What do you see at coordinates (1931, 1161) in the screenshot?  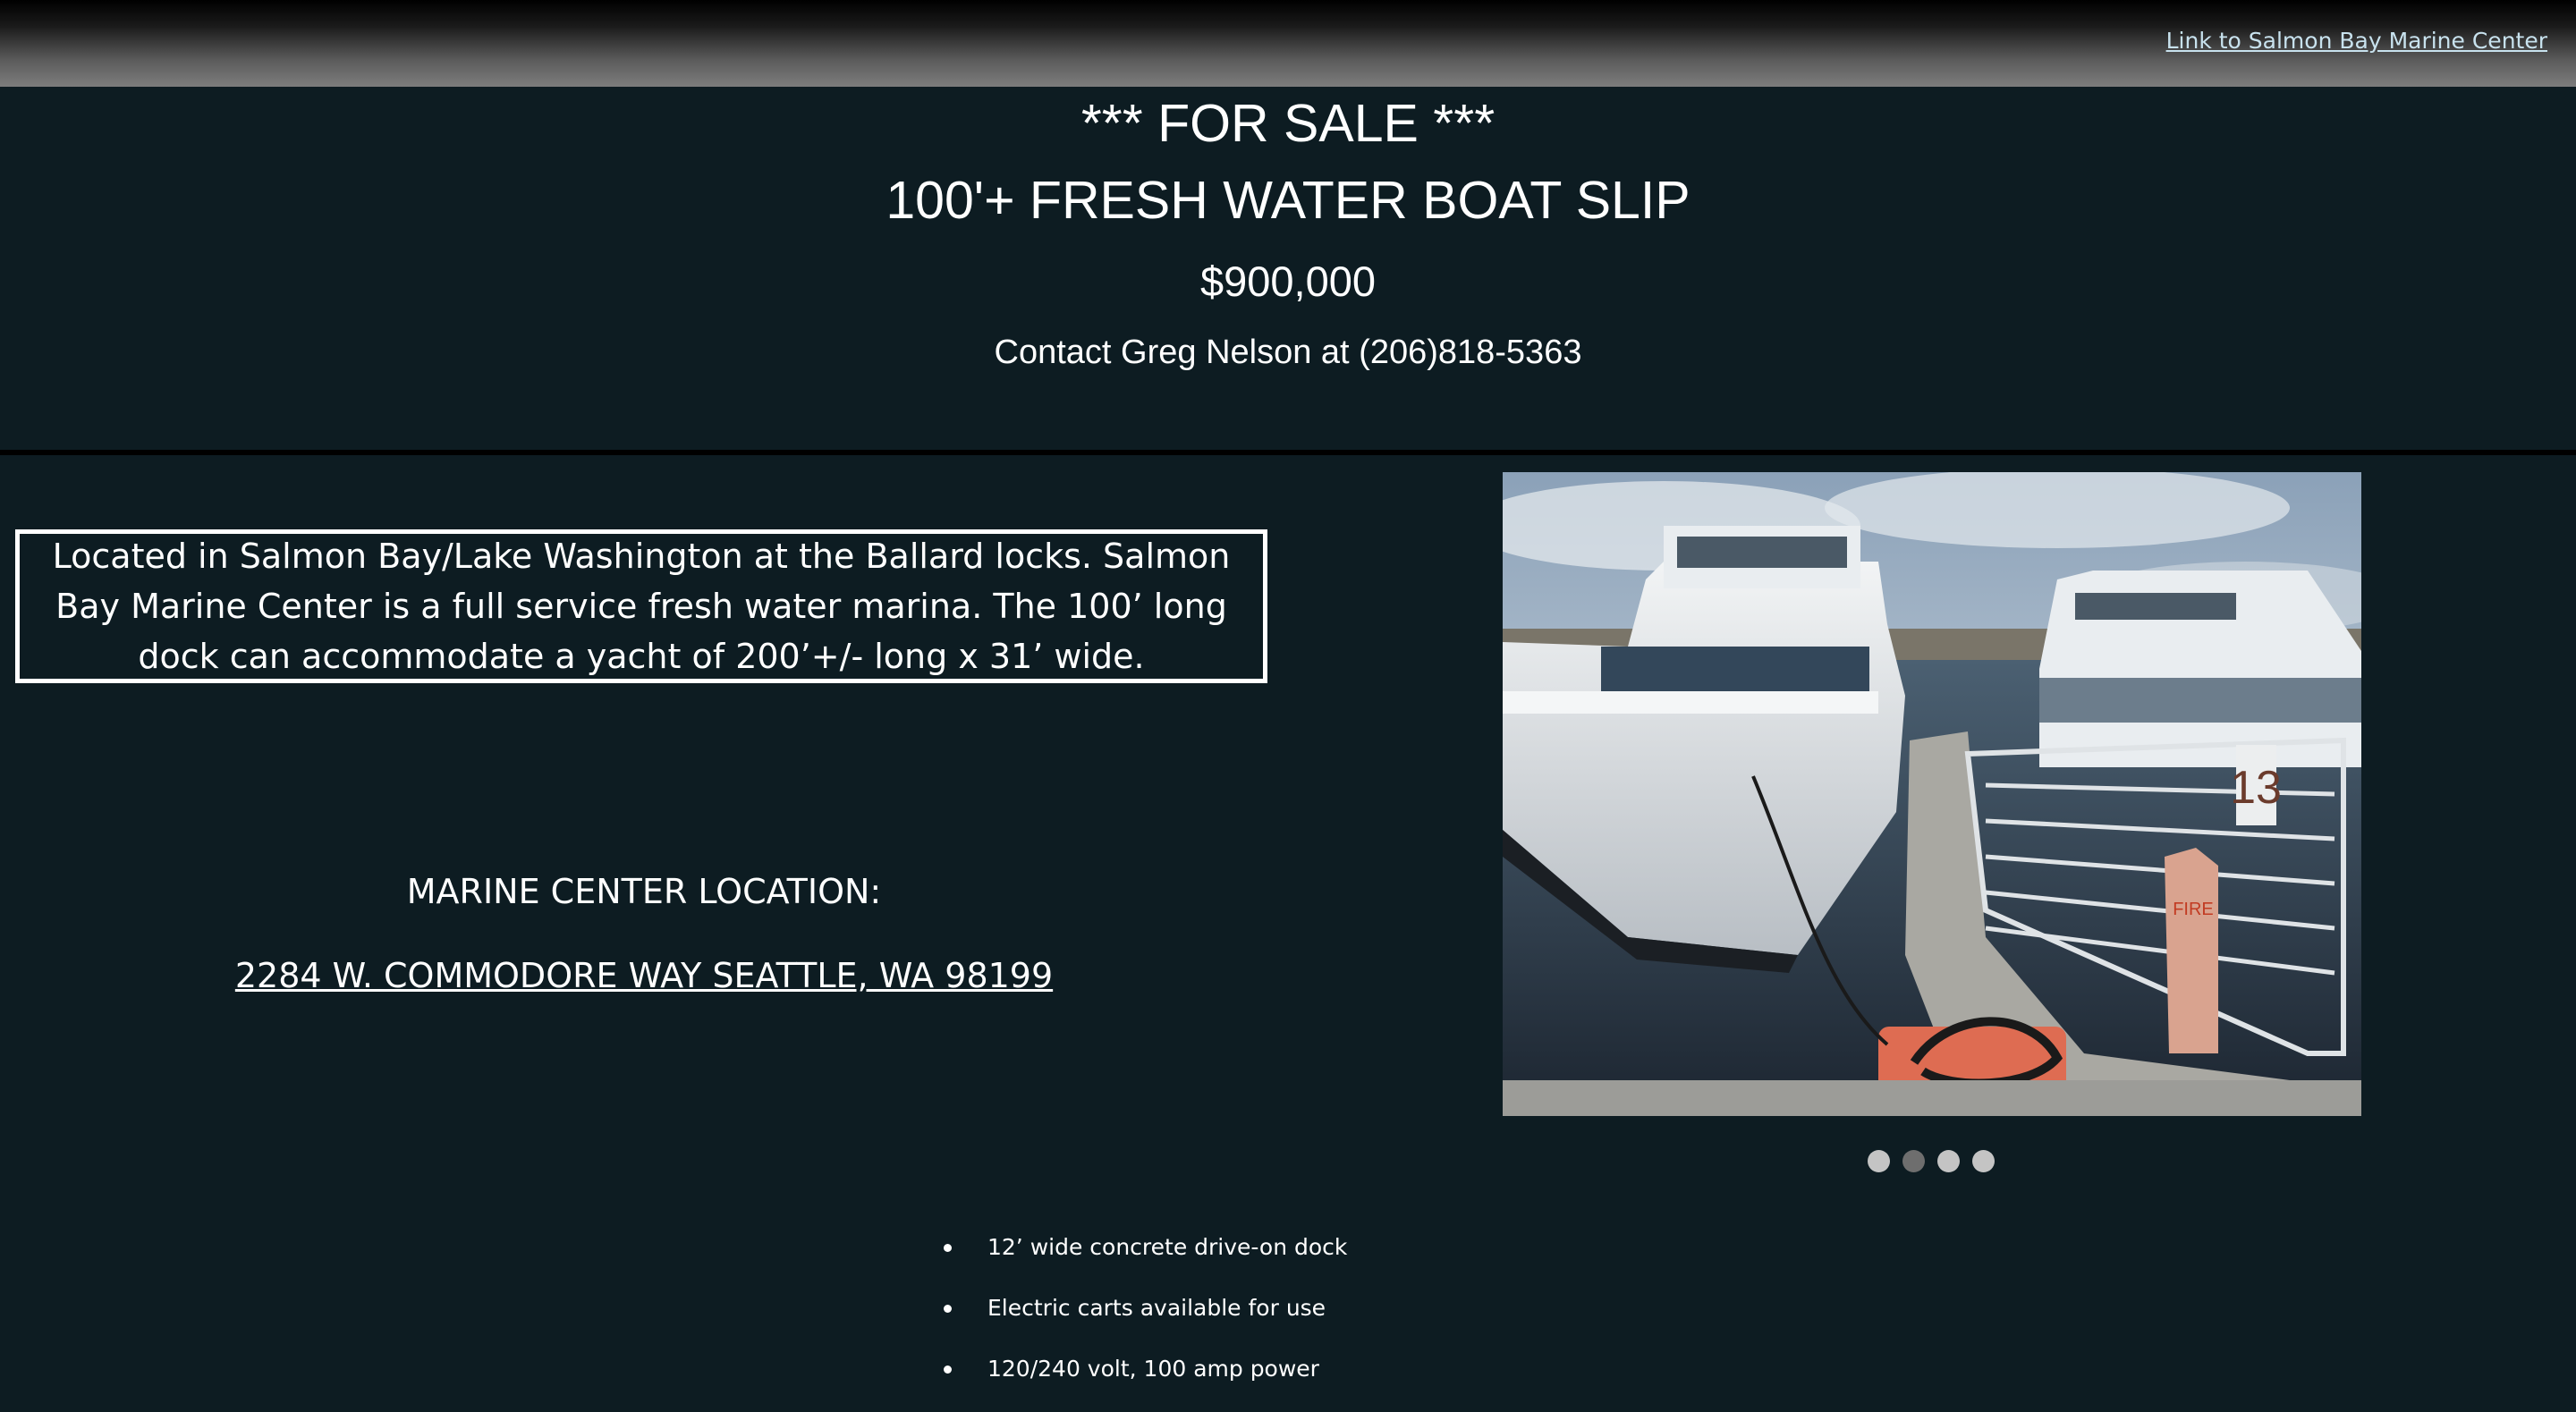 I see `slideshow-dots` at bounding box center [1931, 1161].